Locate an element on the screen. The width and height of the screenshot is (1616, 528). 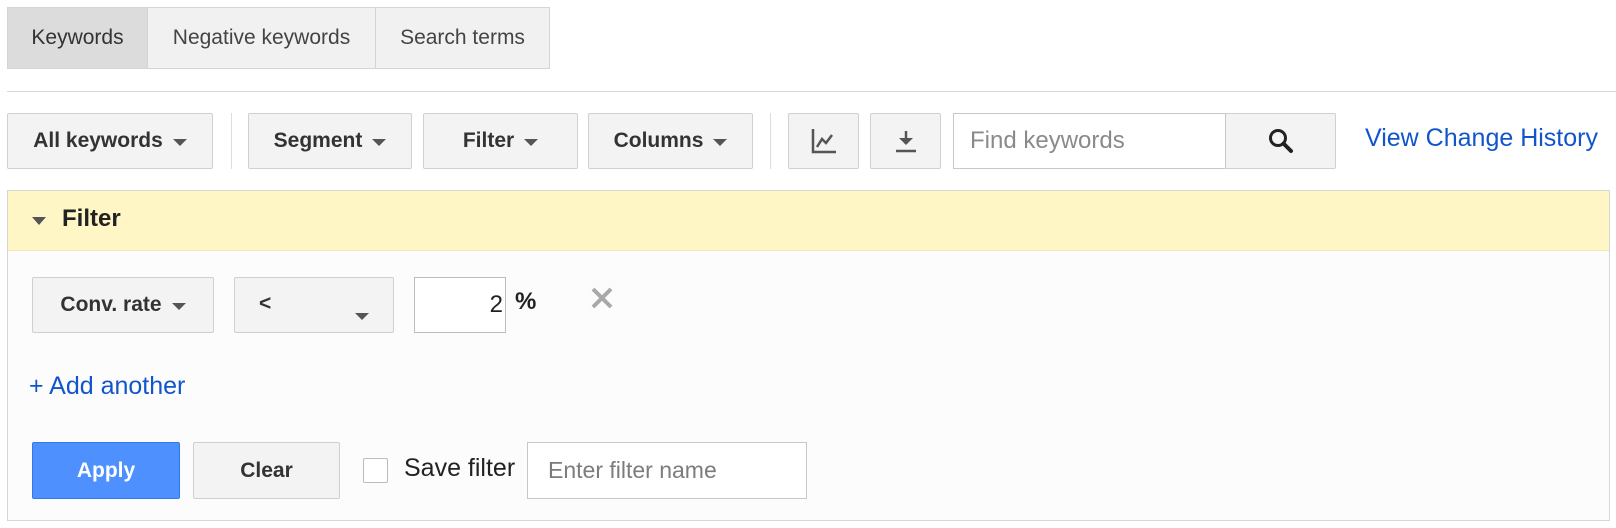
segment-label: Segment is located at coordinates (318, 140).